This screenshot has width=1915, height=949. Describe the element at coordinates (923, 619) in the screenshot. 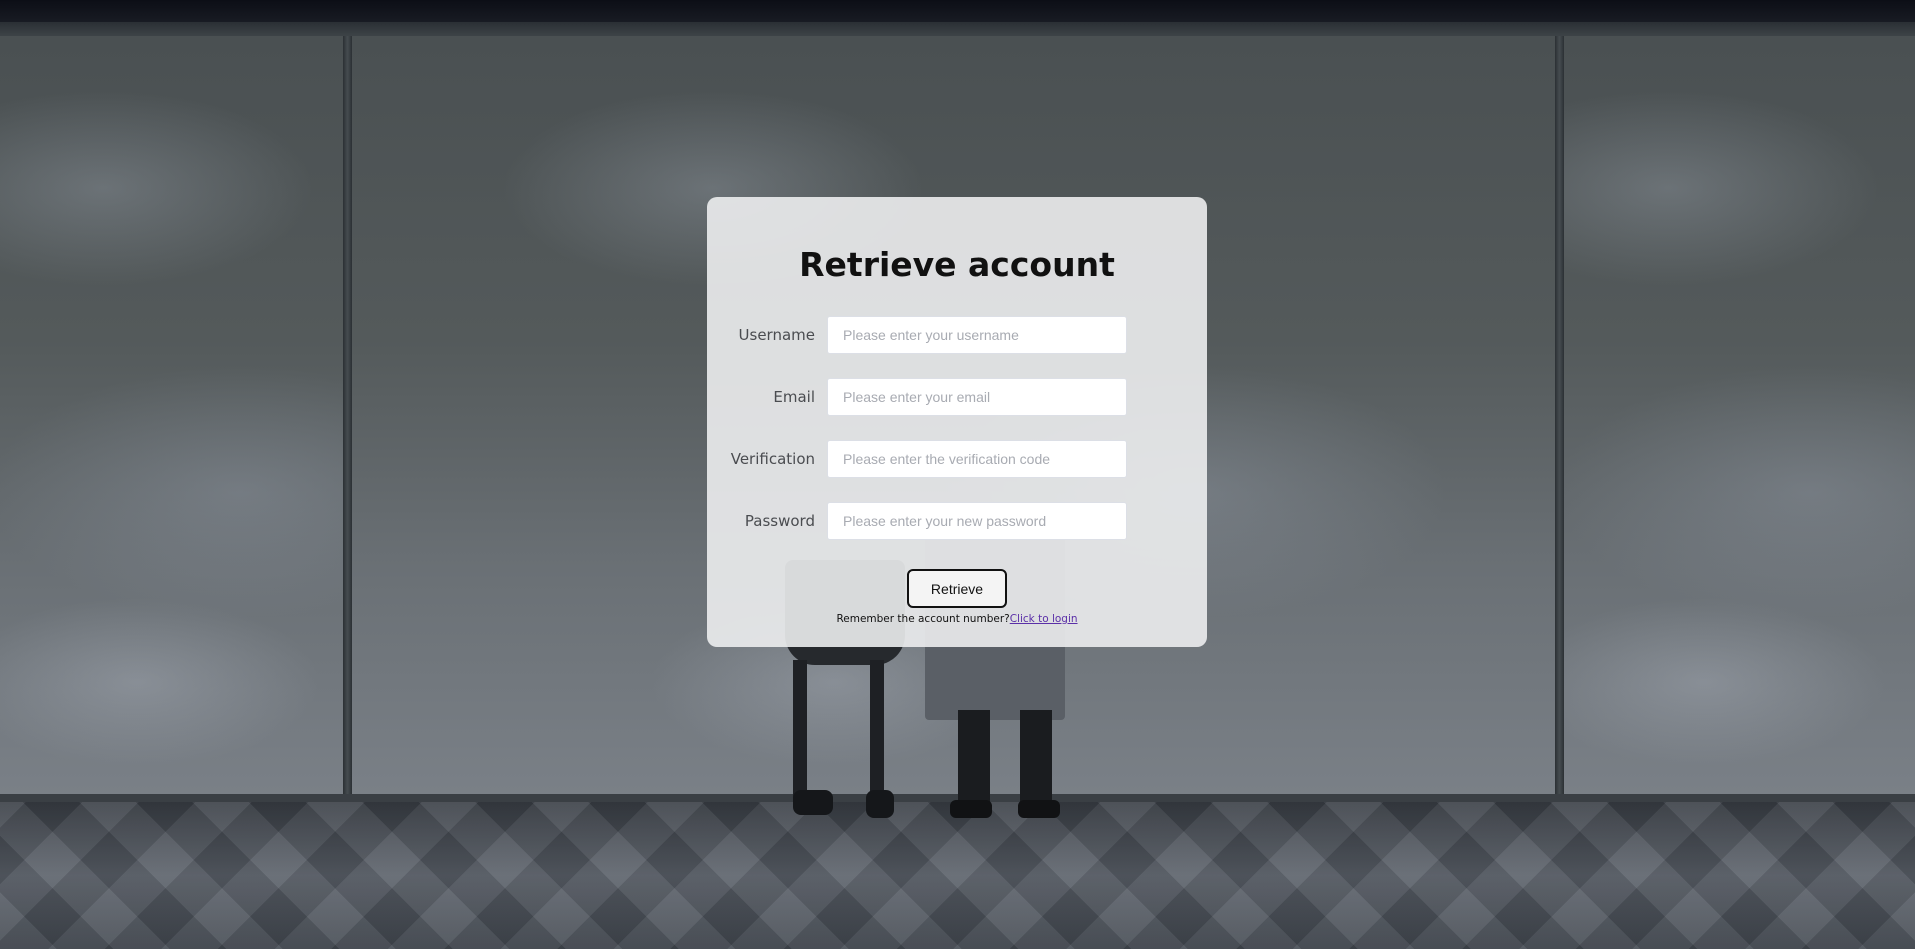

I see `login-prompt-text: Remember the account number?` at that location.